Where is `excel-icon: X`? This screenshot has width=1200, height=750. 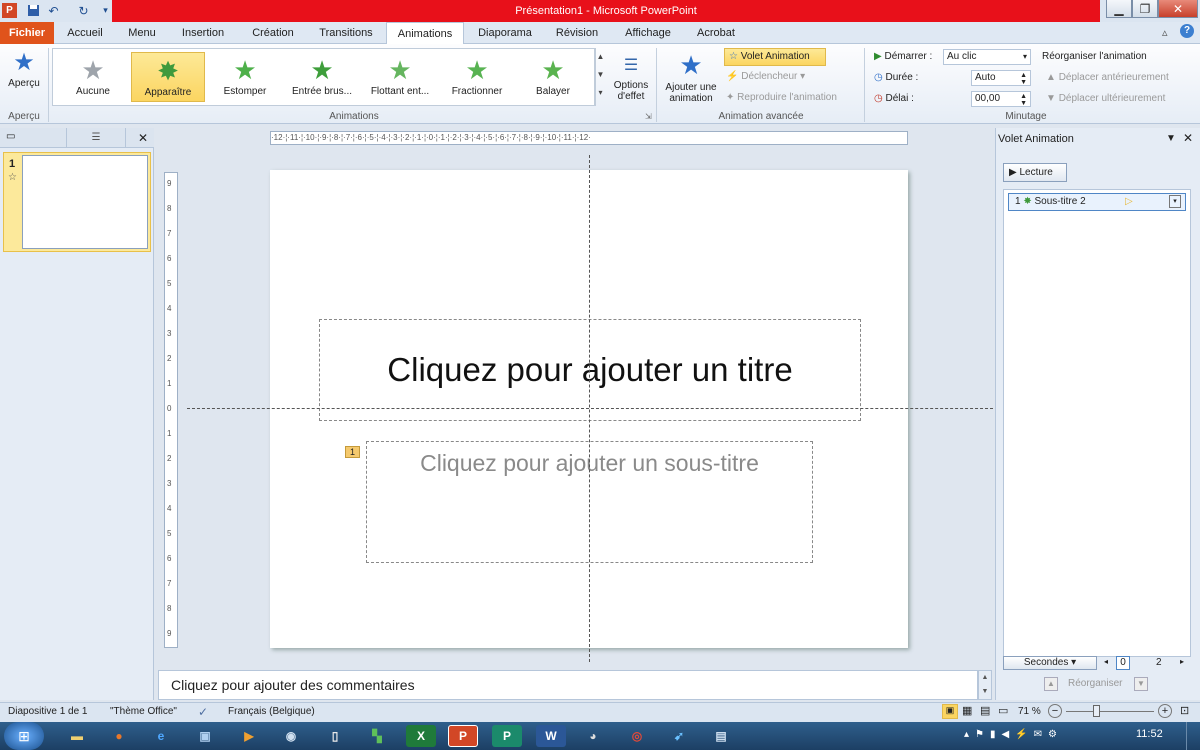
excel-icon: X is located at coordinates (421, 736).